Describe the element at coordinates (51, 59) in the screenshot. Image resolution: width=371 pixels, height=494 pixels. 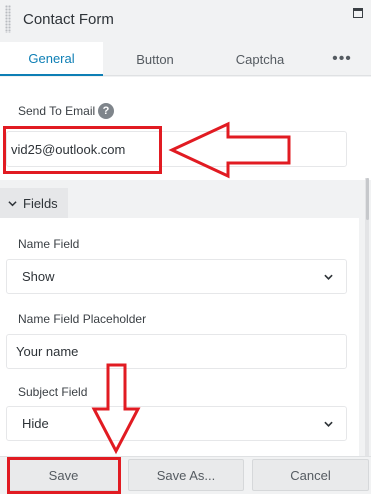
I see `tab-general: General` at that location.